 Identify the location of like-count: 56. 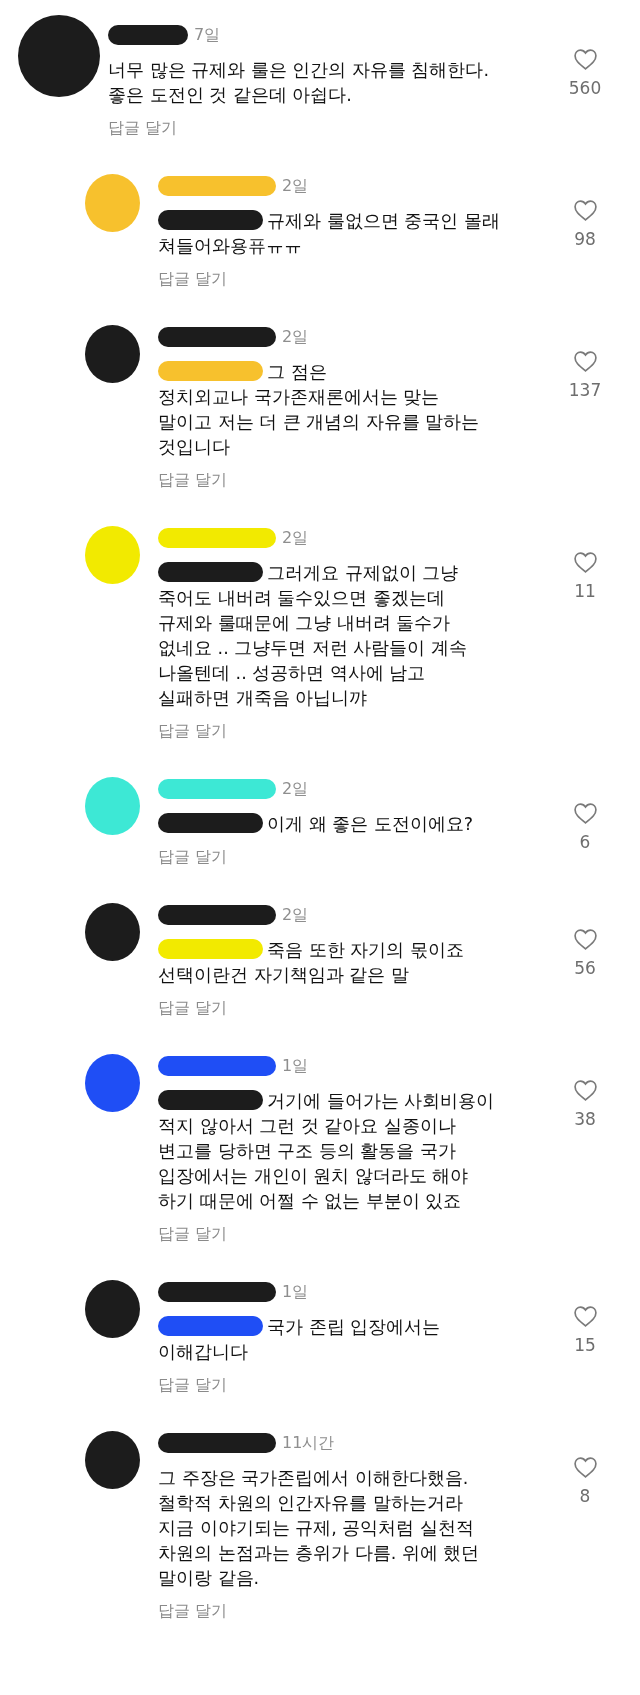
(585, 968).